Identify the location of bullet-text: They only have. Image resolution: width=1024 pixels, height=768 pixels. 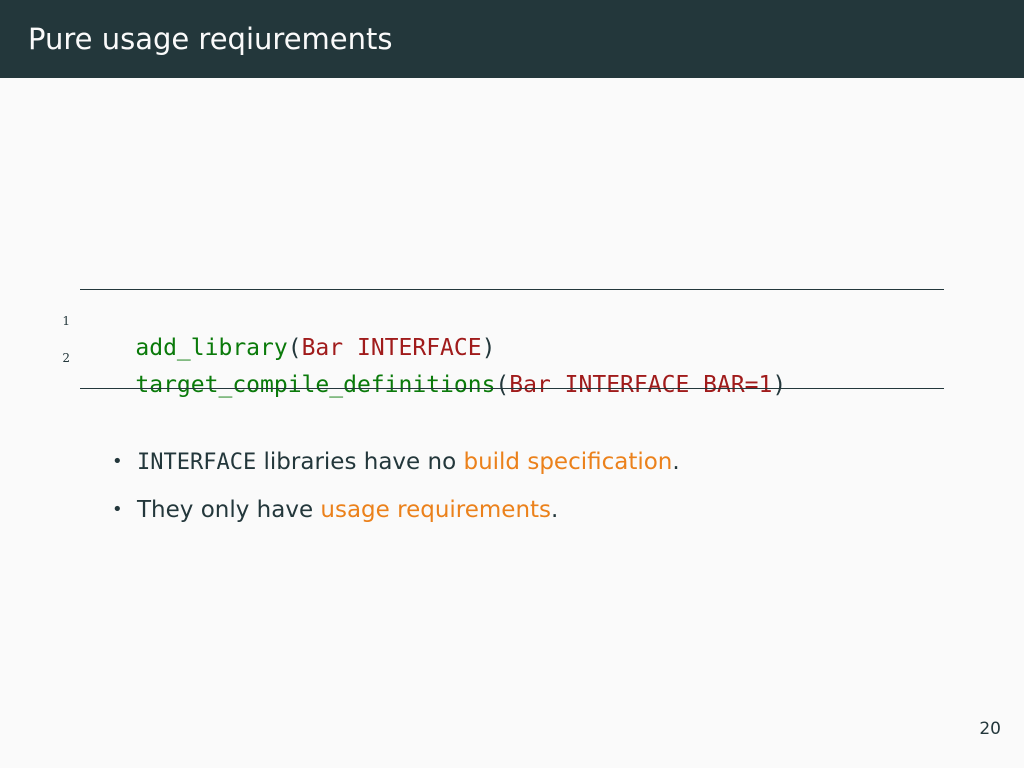
(229, 510).